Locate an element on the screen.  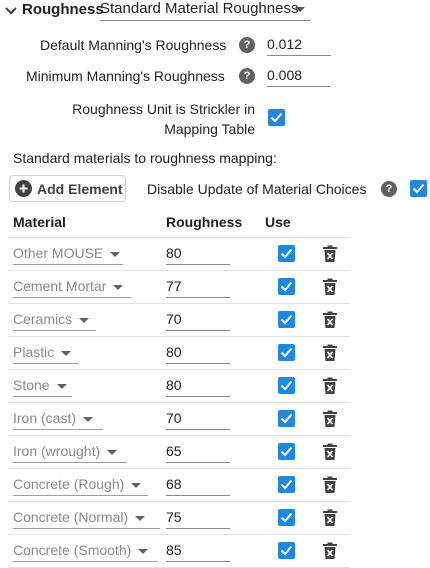
material-select: Concrete (Normal) is located at coordinates (86, 518).